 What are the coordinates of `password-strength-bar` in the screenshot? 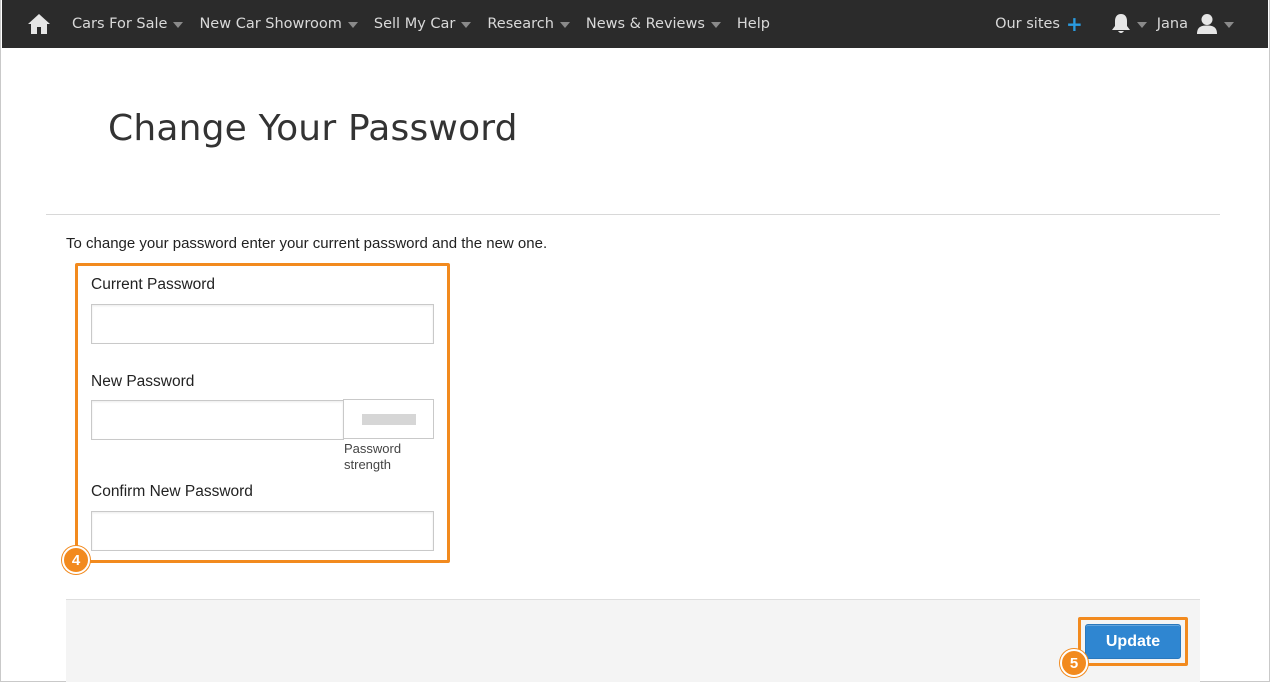 It's located at (388, 419).